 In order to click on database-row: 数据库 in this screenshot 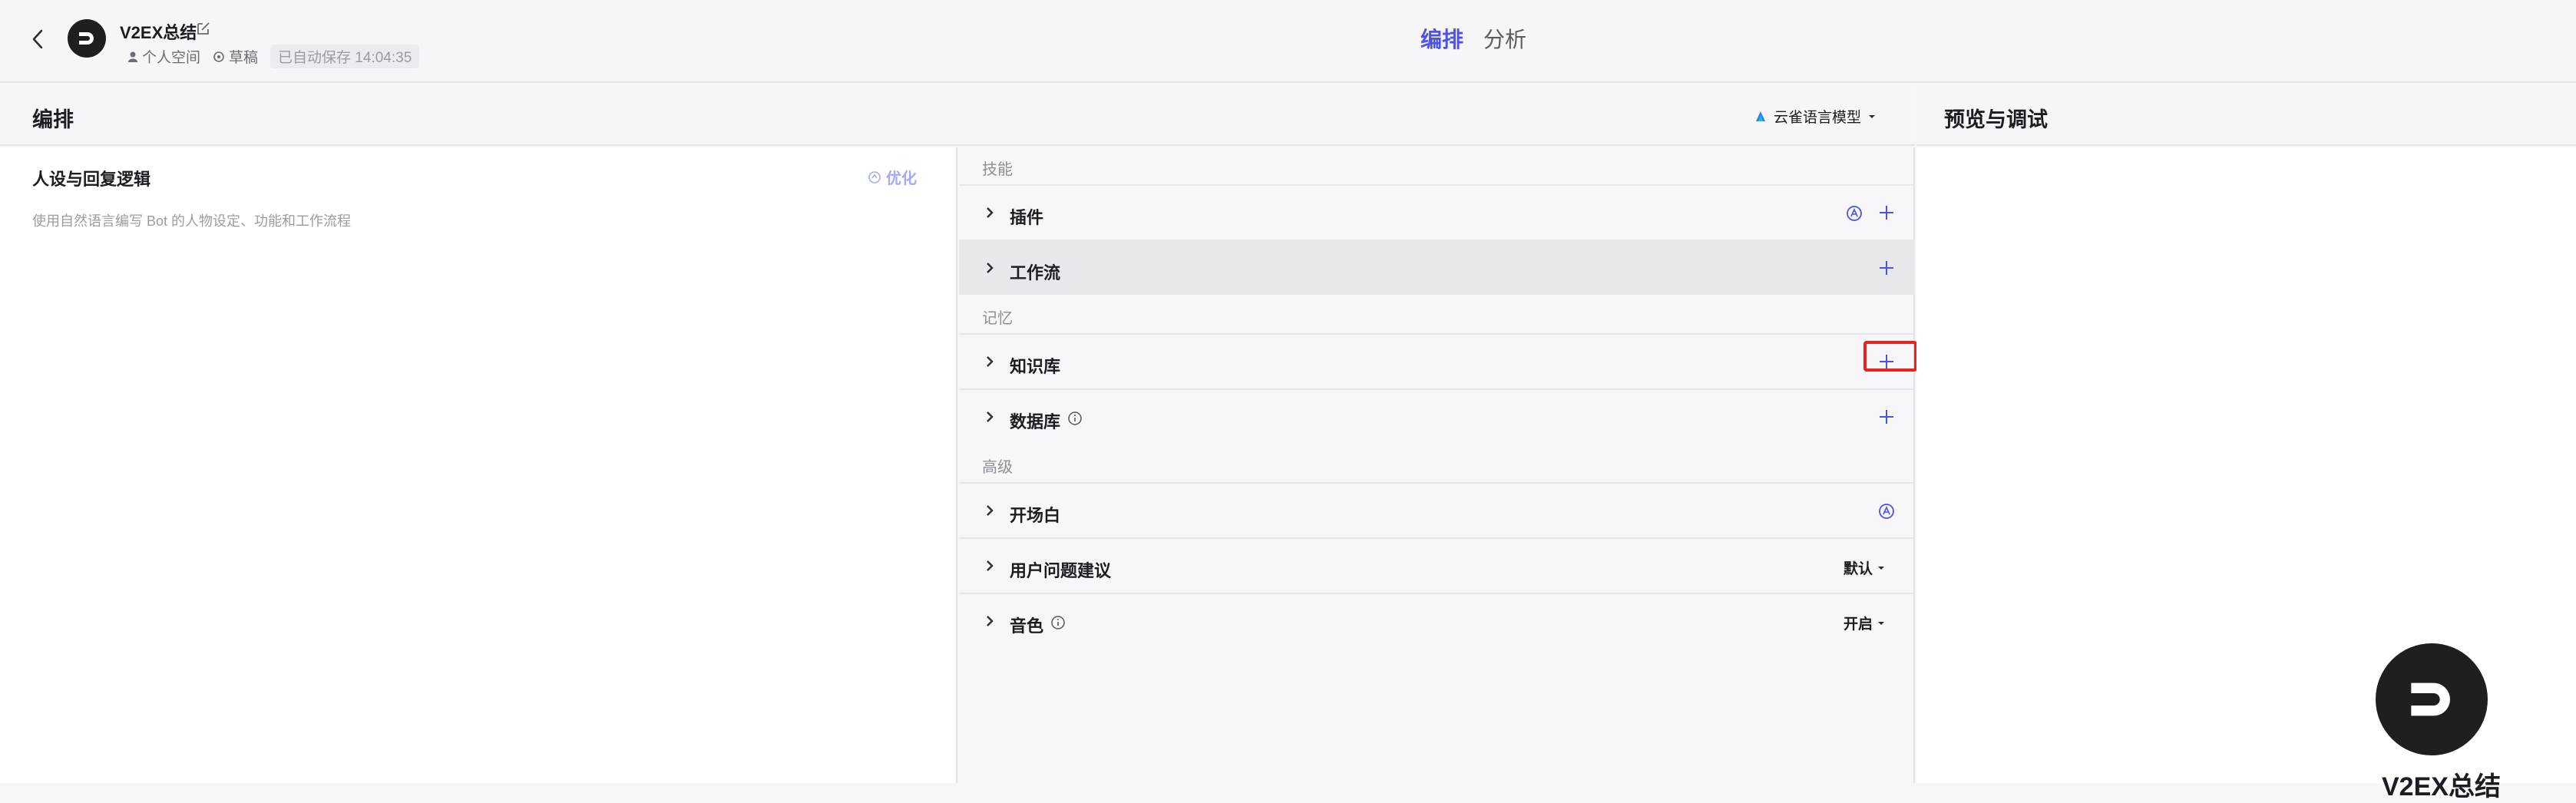, I will do `click(1437, 416)`.